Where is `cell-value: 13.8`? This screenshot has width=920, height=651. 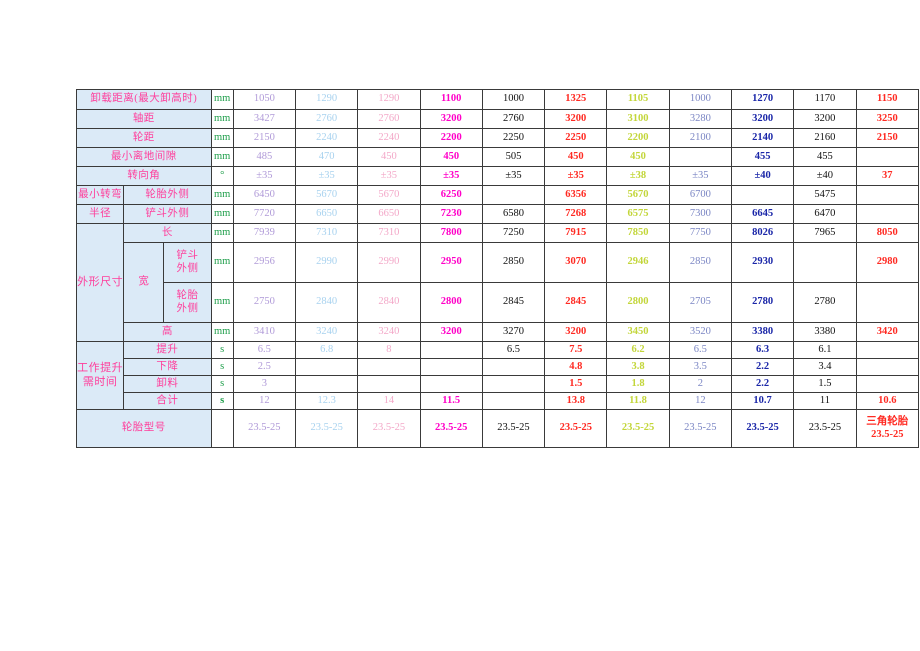
cell-value: 13.8 is located at coordinates (576, 401).